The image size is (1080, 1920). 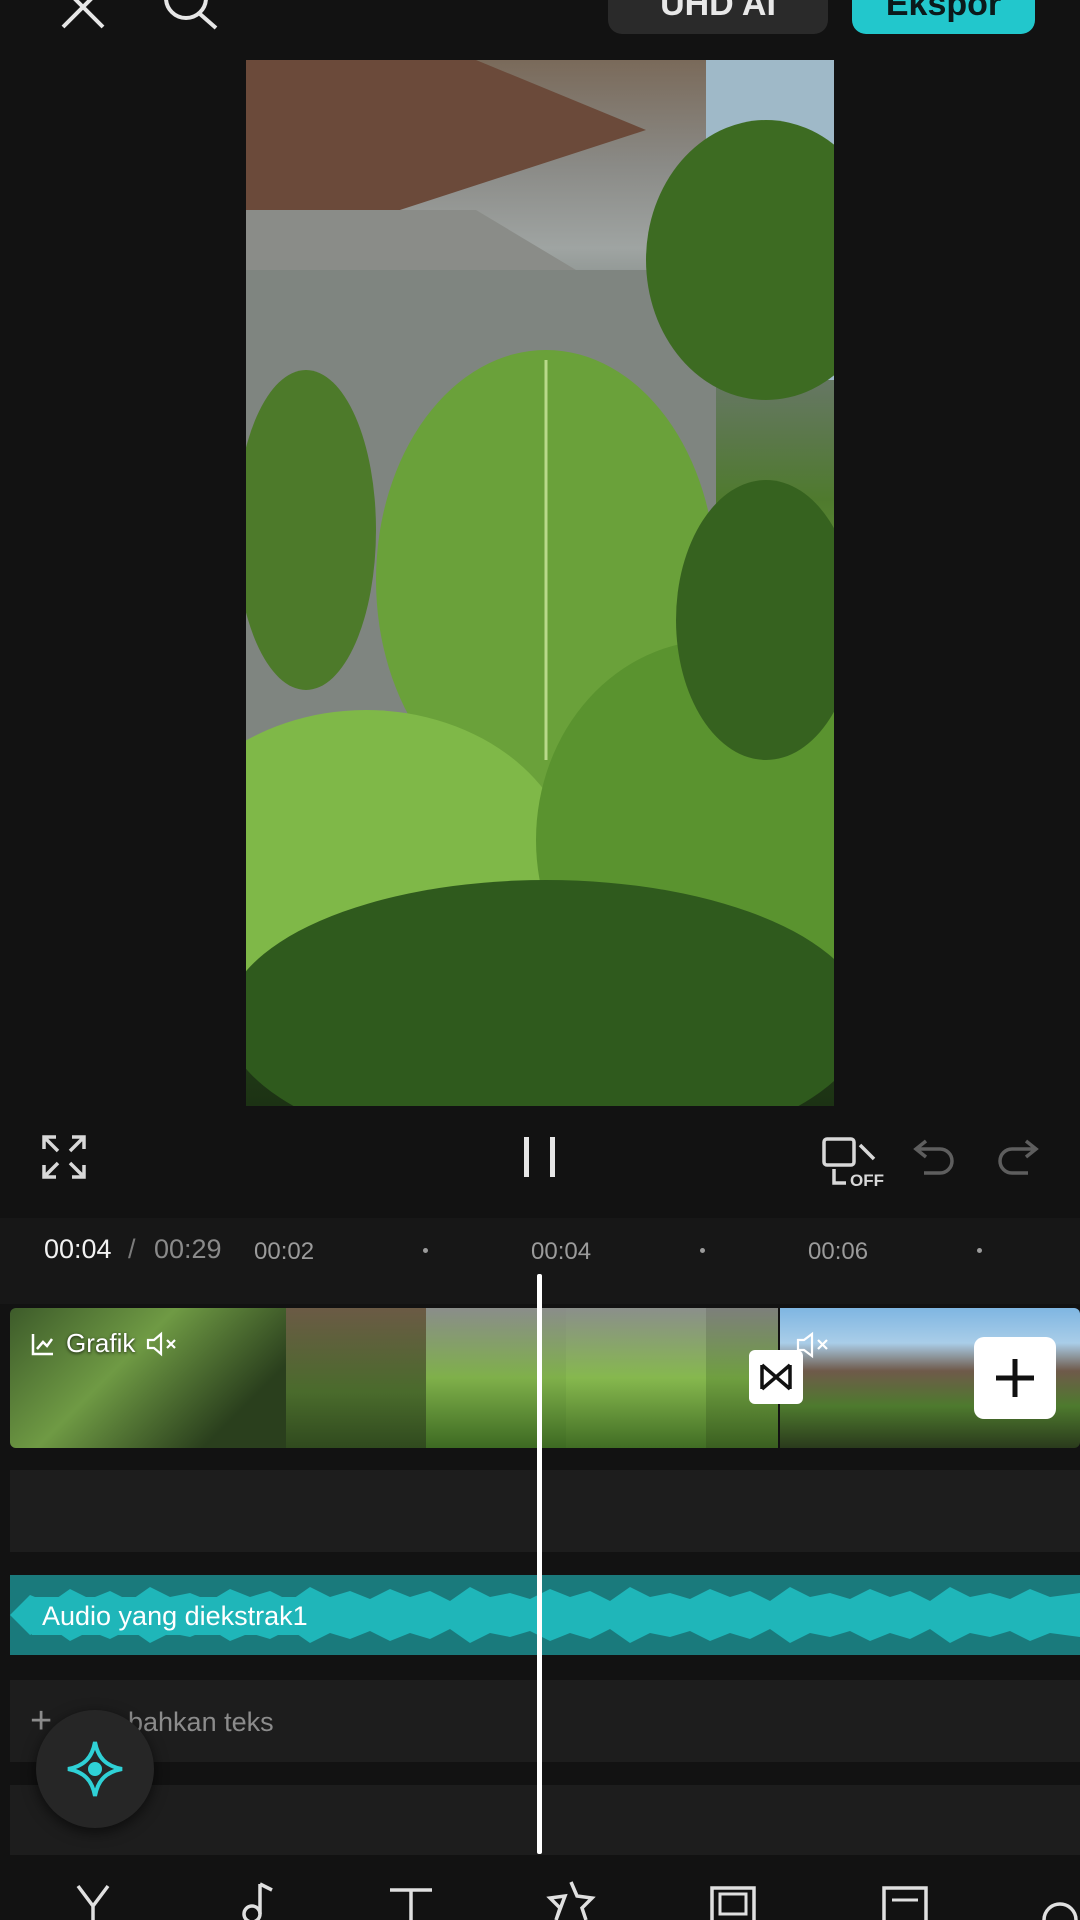 What do you see at coordinates (284, 1251) in the screenshot?
I see `ruler-tick: 00:02` at bounding box center [284, 1251].